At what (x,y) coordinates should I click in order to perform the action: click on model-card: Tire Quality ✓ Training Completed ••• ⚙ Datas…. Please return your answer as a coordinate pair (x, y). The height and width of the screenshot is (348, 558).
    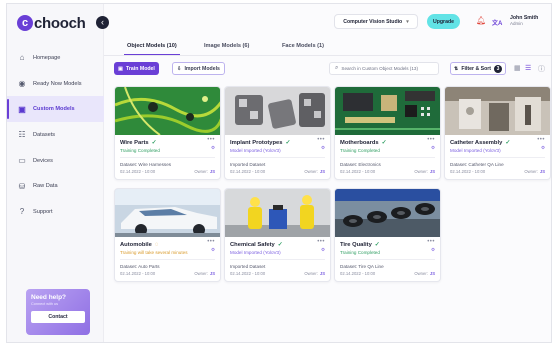
    Looking at the image, I should click on (387, 235).